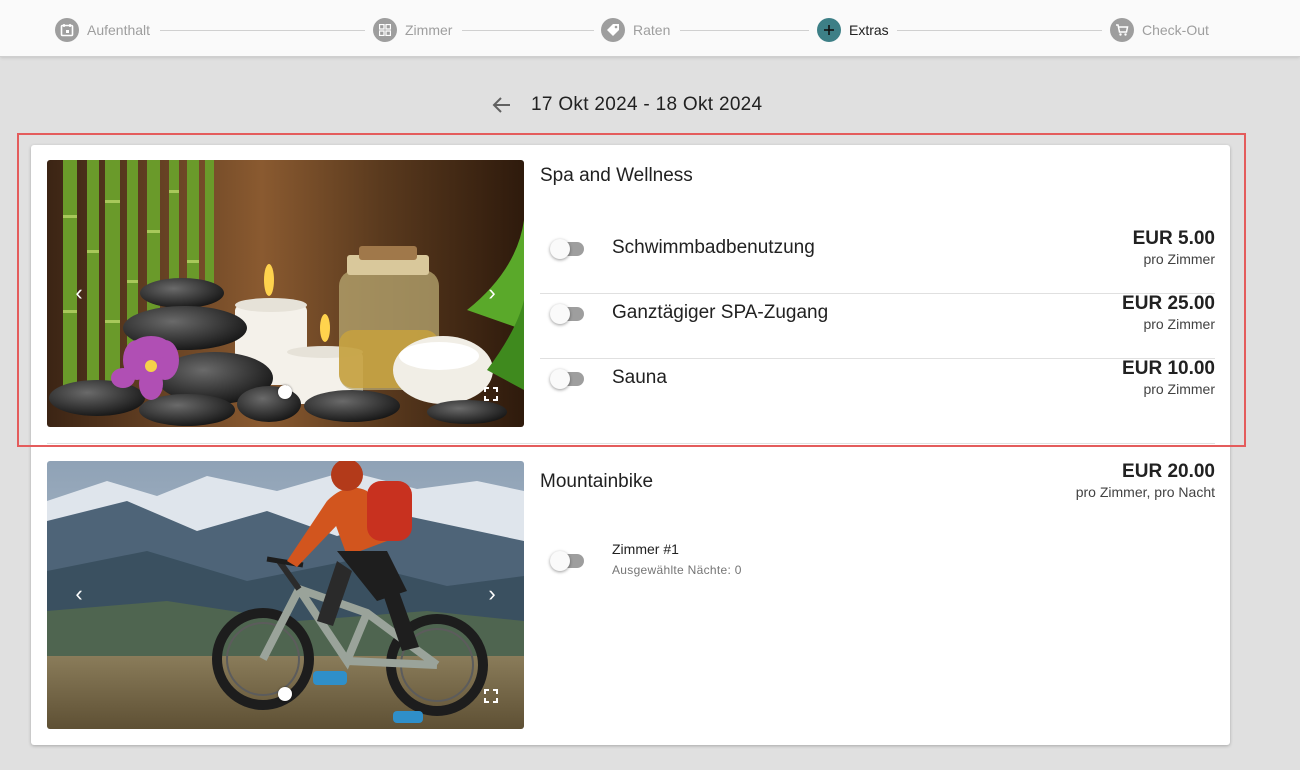 This screenshot has width=1300, height=770. What do you see at coordinates (639, 377) in the screenshot?
I see `option-name: Sauna` at bounding box center [639, 377].